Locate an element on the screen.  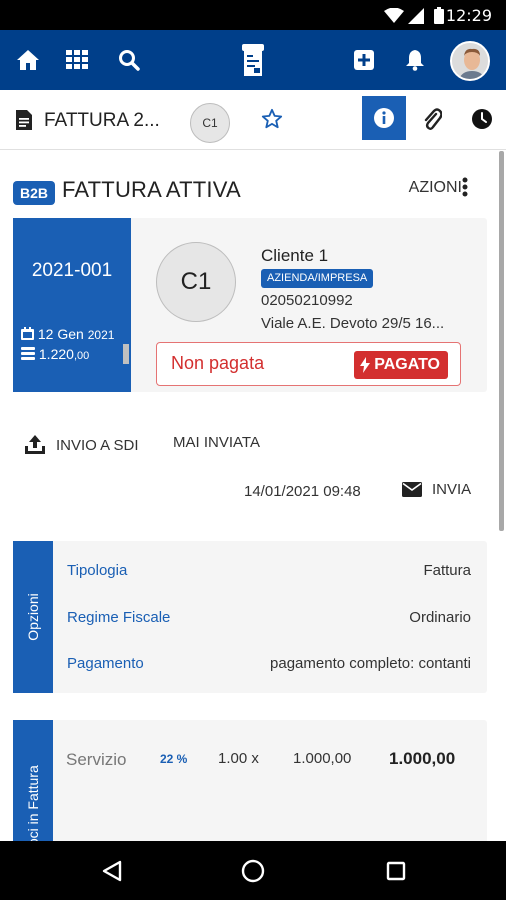
envelope-icon is located at coordinates (412, 489).